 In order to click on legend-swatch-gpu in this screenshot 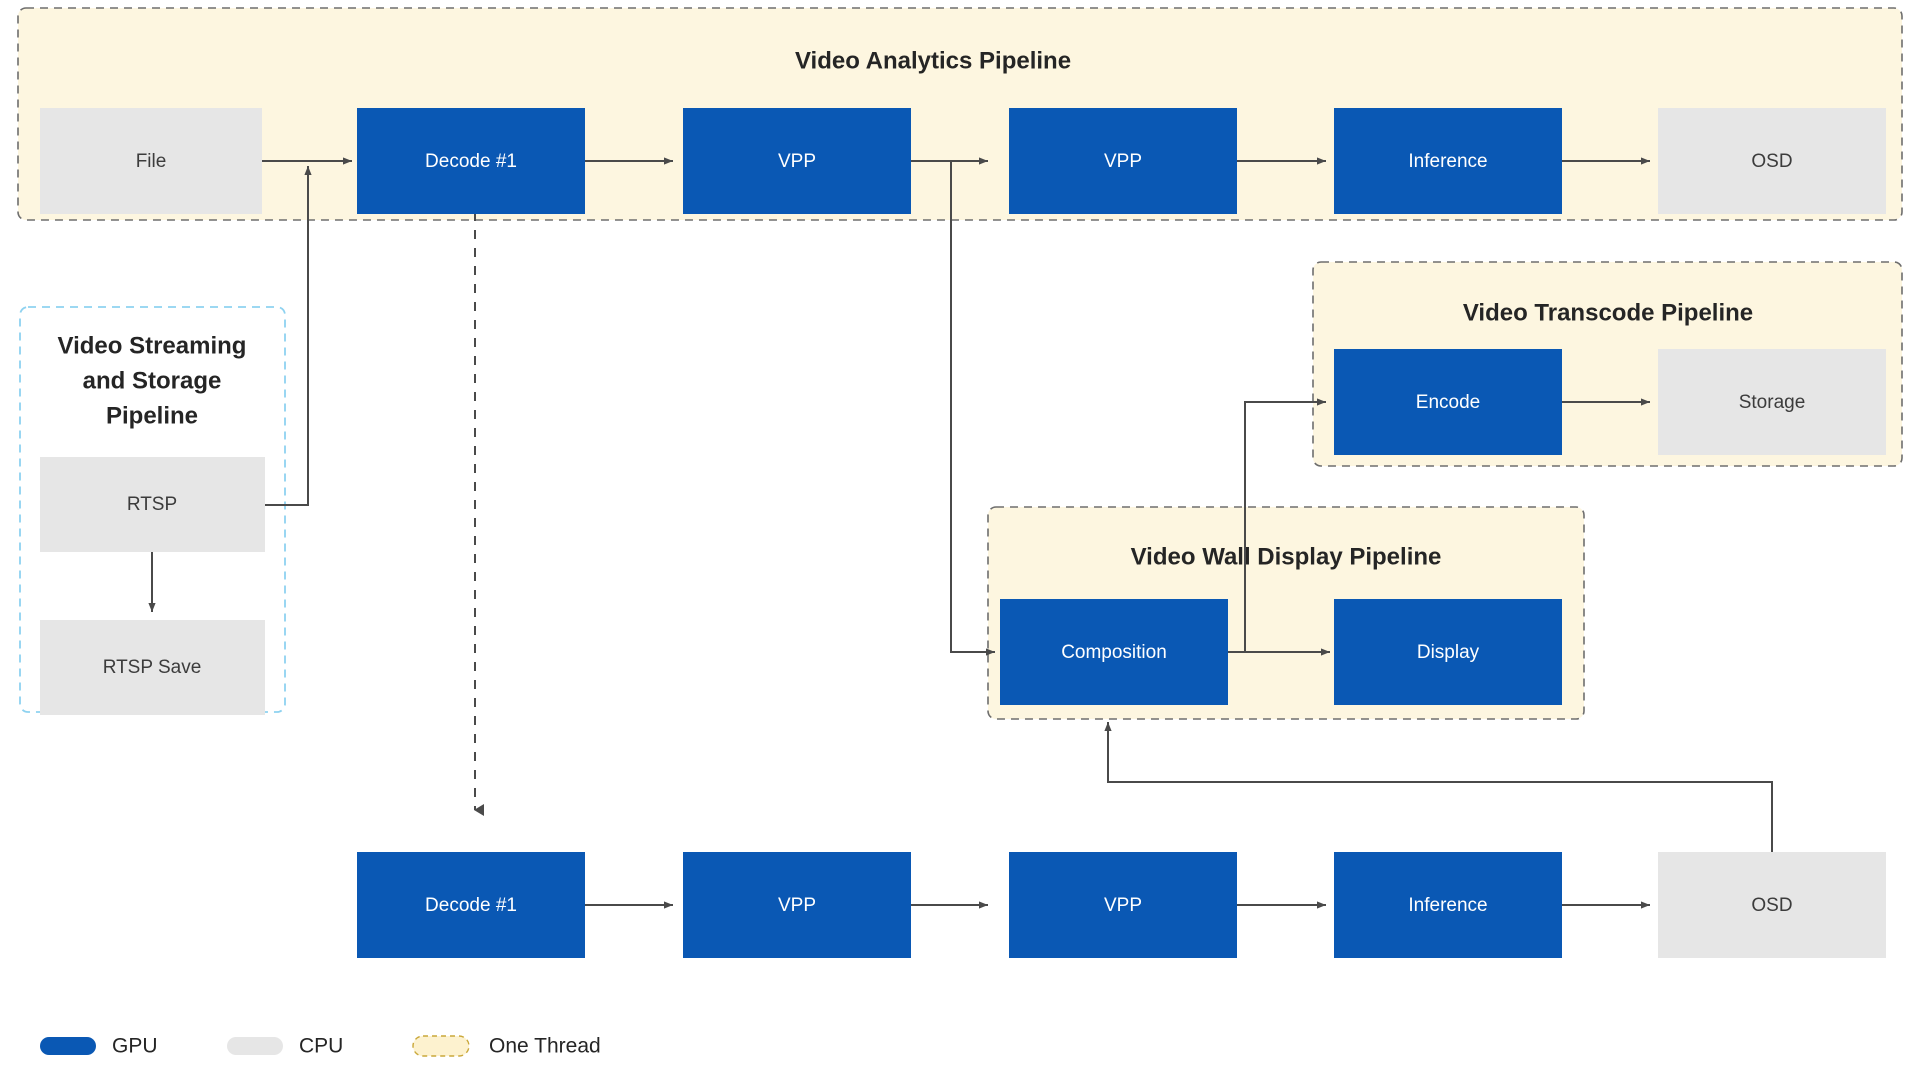, I will do `click(68, 1046)`.